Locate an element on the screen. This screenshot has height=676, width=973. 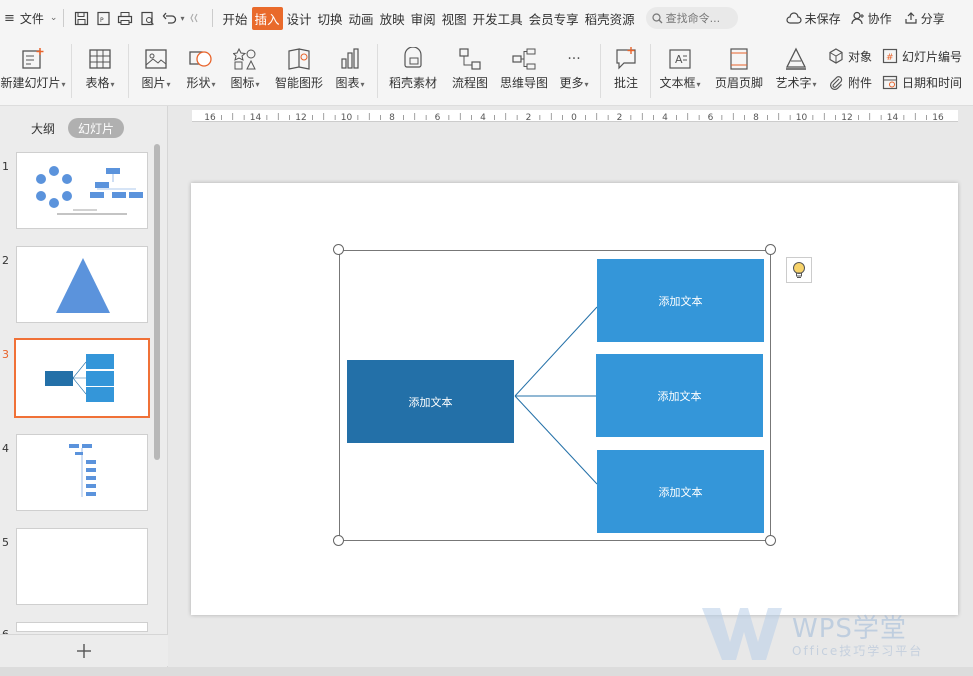
status-bar is located at coordinates (486, 671).